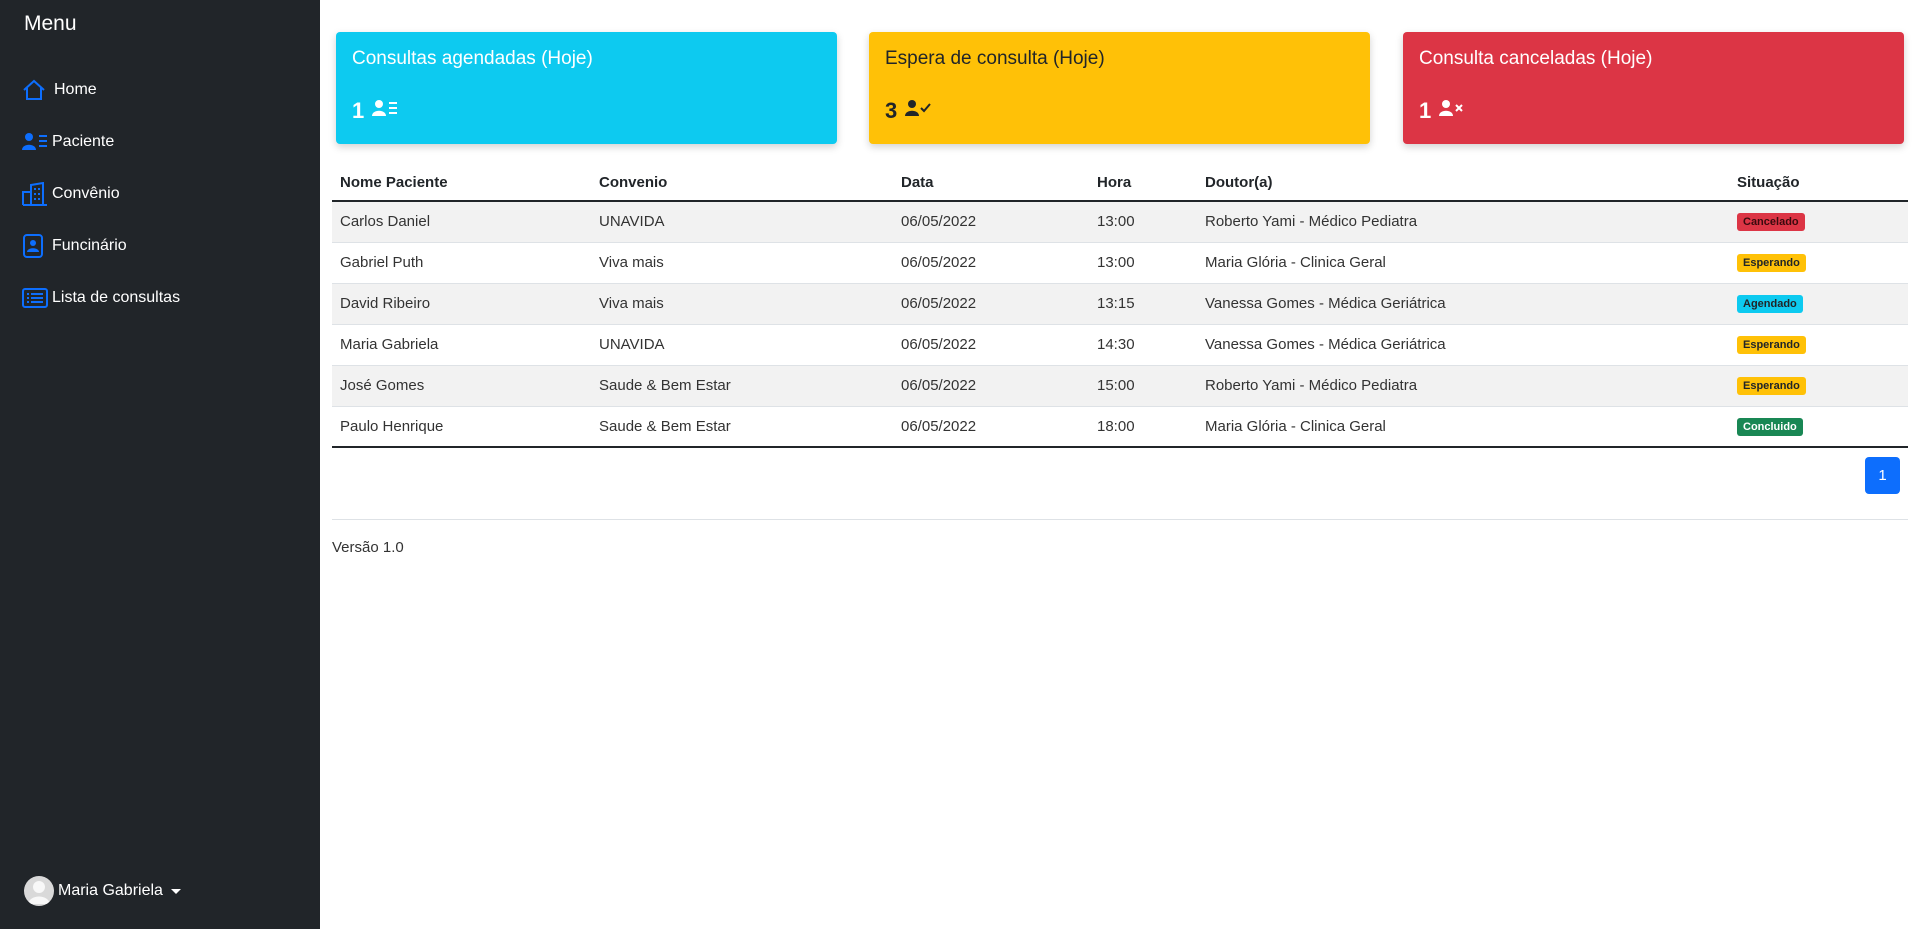 The width and height of the screenshot is (1920, 929). What do you see at coordinates (83, 141) in the screenshot?
I see `sidebar-item-label: Paciente` at bounding box center [83, 141].